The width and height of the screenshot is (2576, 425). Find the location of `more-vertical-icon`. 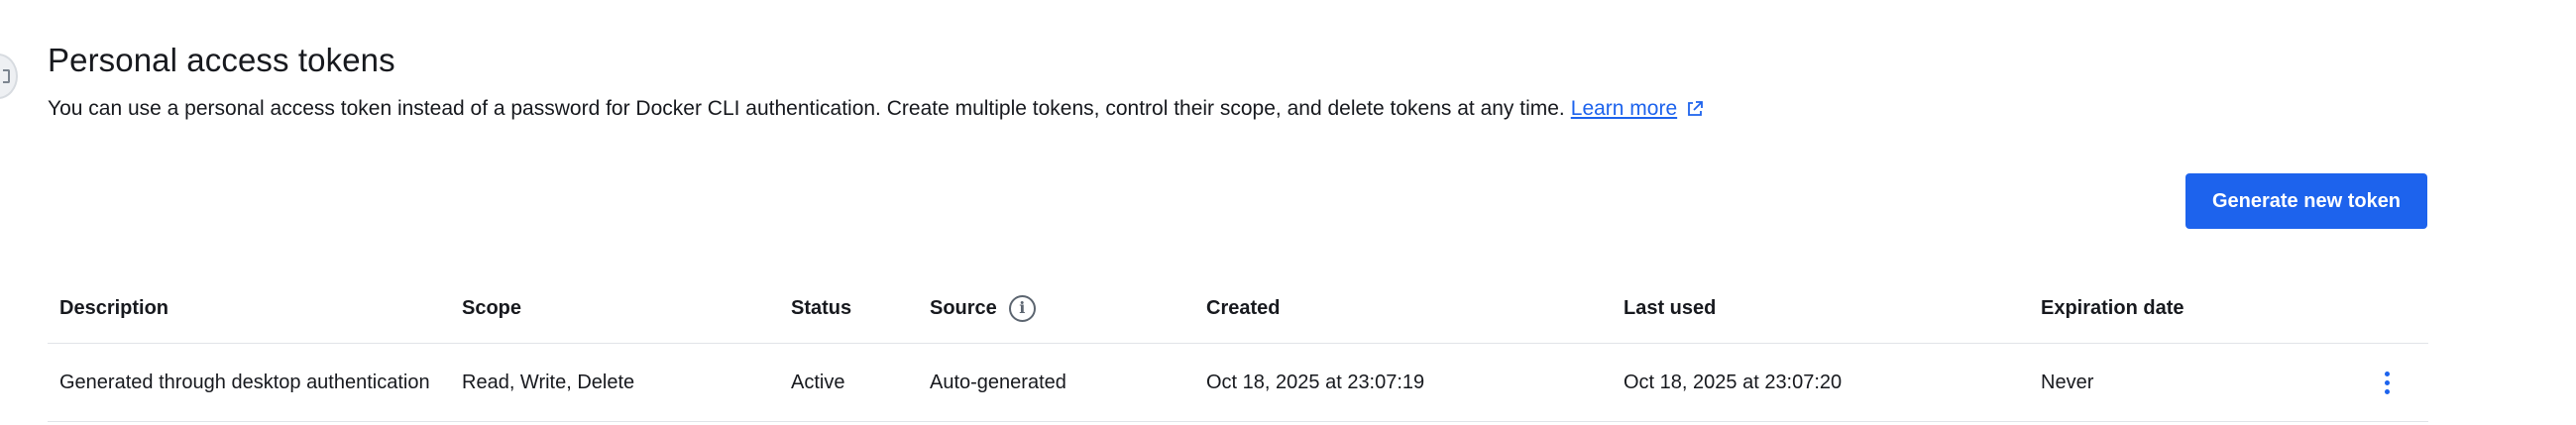

more-vertical-icon is located at coordinates (2387, 382).